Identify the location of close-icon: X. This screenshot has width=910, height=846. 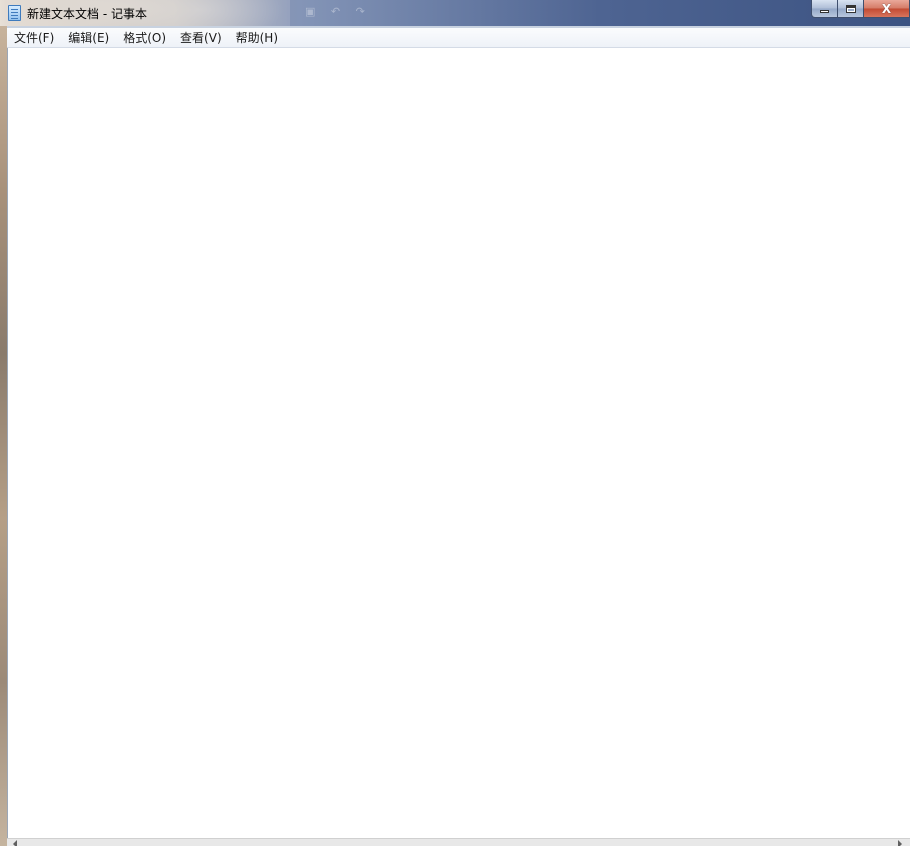
(886, 8).